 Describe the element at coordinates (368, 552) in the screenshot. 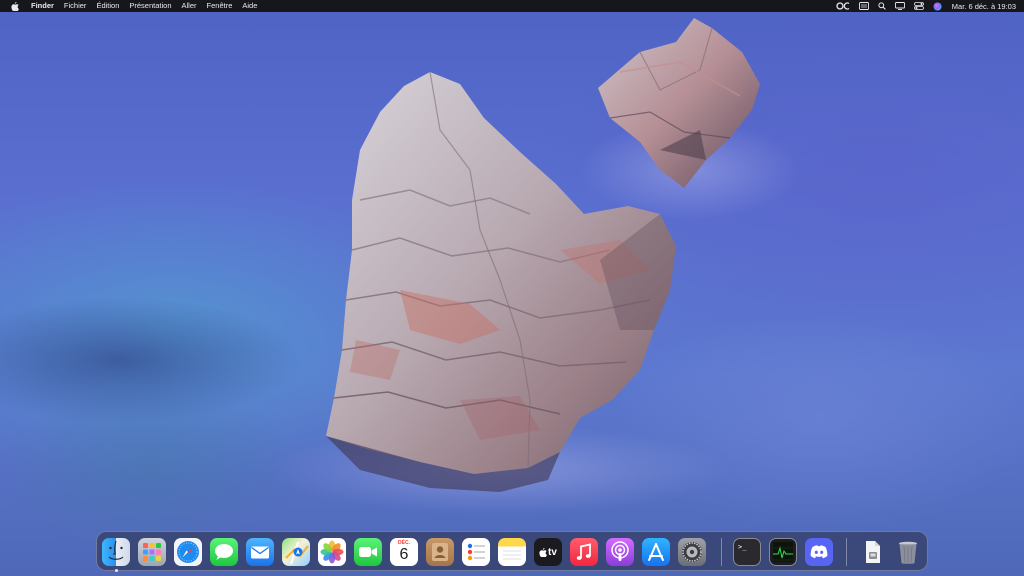

I see `facetime-icon` at that location.